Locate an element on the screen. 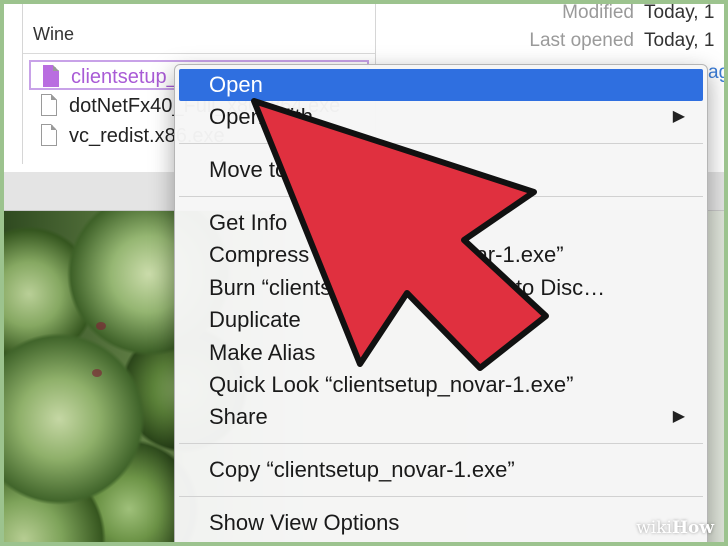  menu-item-label: Open With is located at coordinates (261, 116).